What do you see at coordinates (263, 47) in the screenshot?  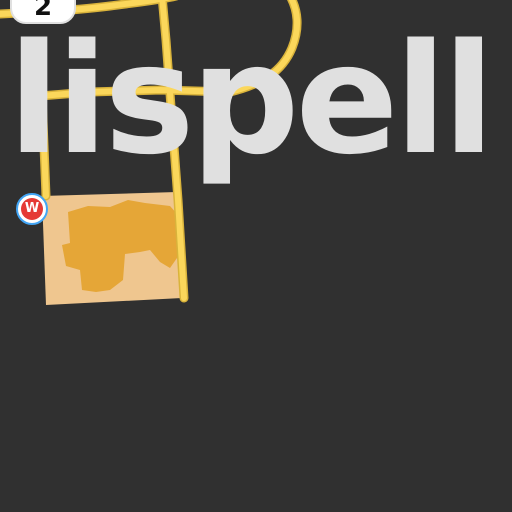 I see `road-curve-right` at bounding box center [263, 47].